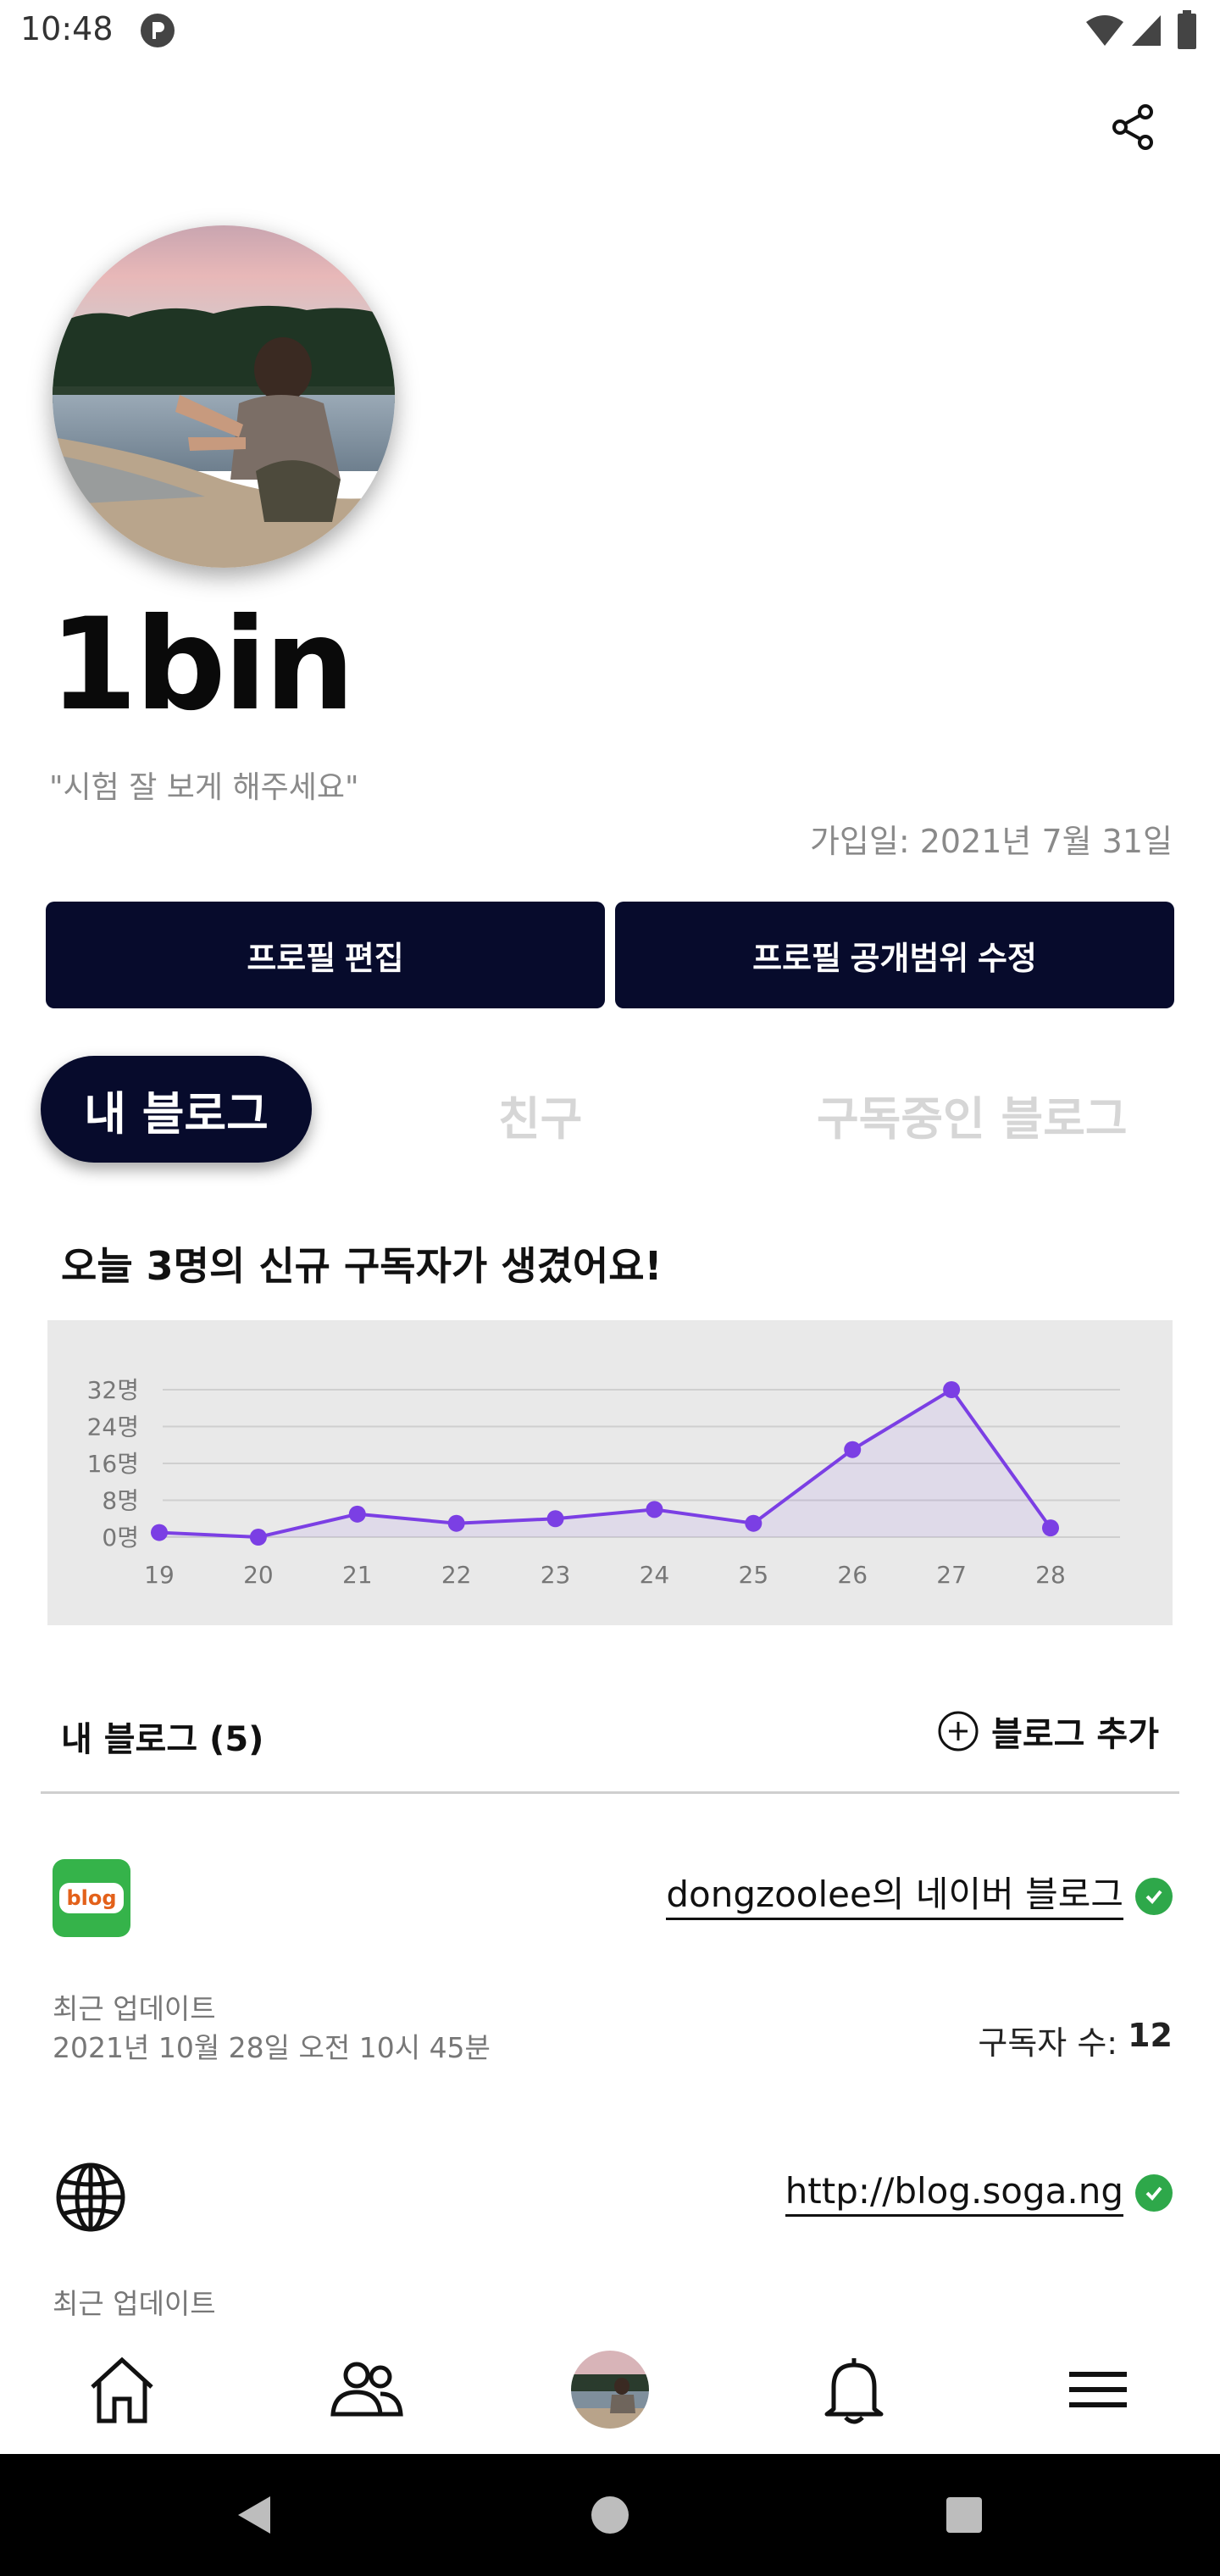 The width and height of the screenshot is (1220, 2576). What do you see at coordinates (1150, 2035) in the screenshot?
I see `subscriber-count: 12` at bounding box center [1150, 2035].